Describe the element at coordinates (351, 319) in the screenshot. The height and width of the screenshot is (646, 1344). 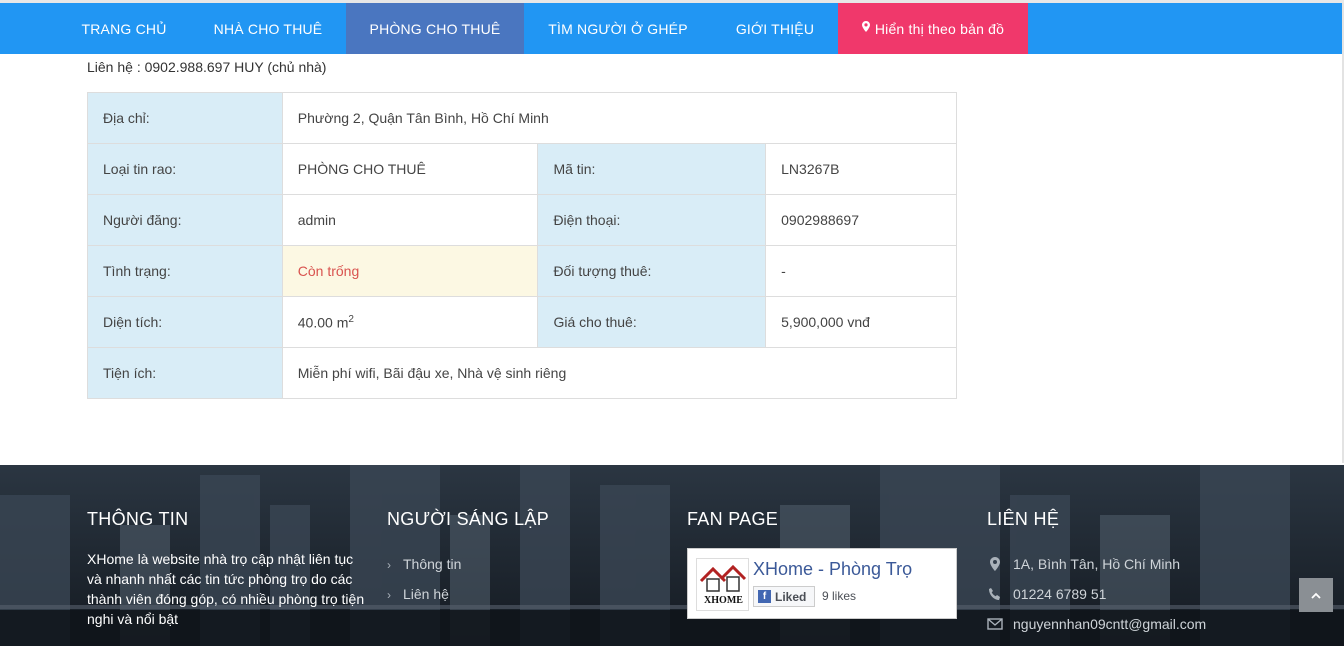
I see `area-unit-superscript: 2` at that location.